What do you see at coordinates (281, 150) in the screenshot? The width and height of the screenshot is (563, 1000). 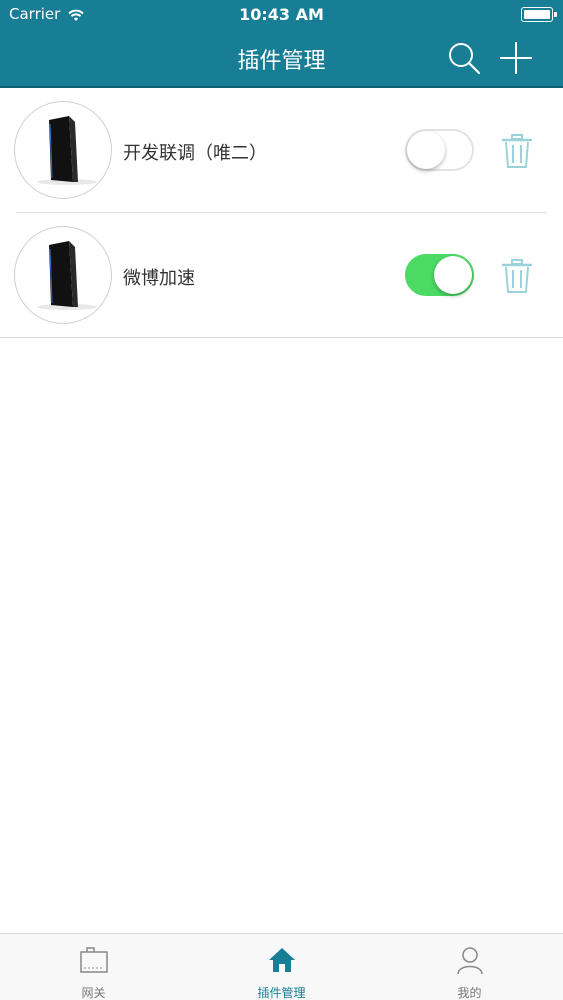 I see `plugin-row: 开发联调（唯二）` at bounding box center [281, 150].